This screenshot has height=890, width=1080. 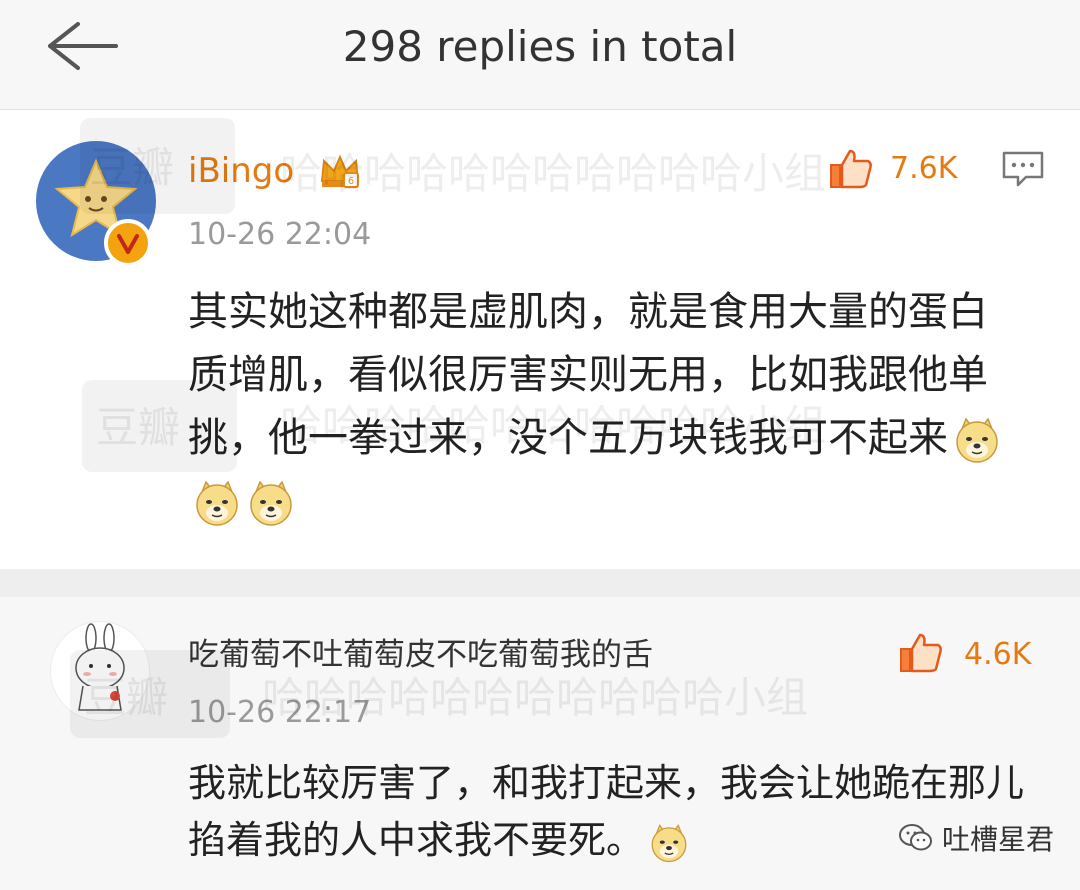 What do you see at coordinates (420, 651) in the screenshot?
I see `username: 吃葡萄不吐葡萄皮不吃葡萄我的舌` at bounding box center [420, 651].